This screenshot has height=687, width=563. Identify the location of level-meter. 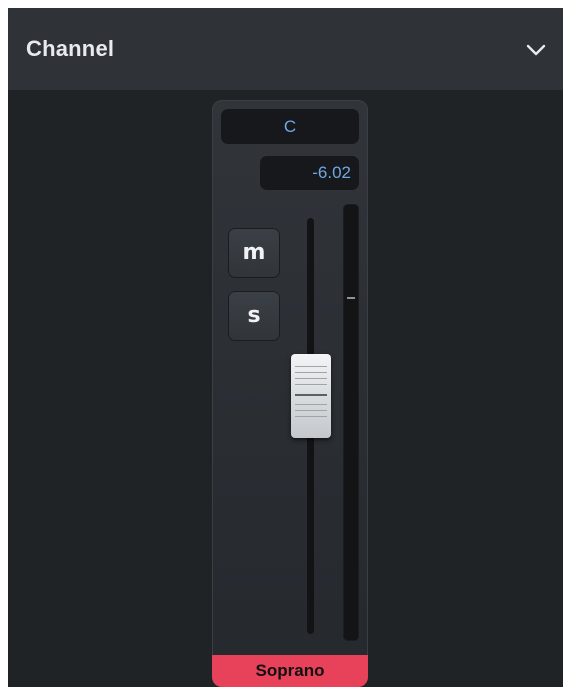
(351, 422).